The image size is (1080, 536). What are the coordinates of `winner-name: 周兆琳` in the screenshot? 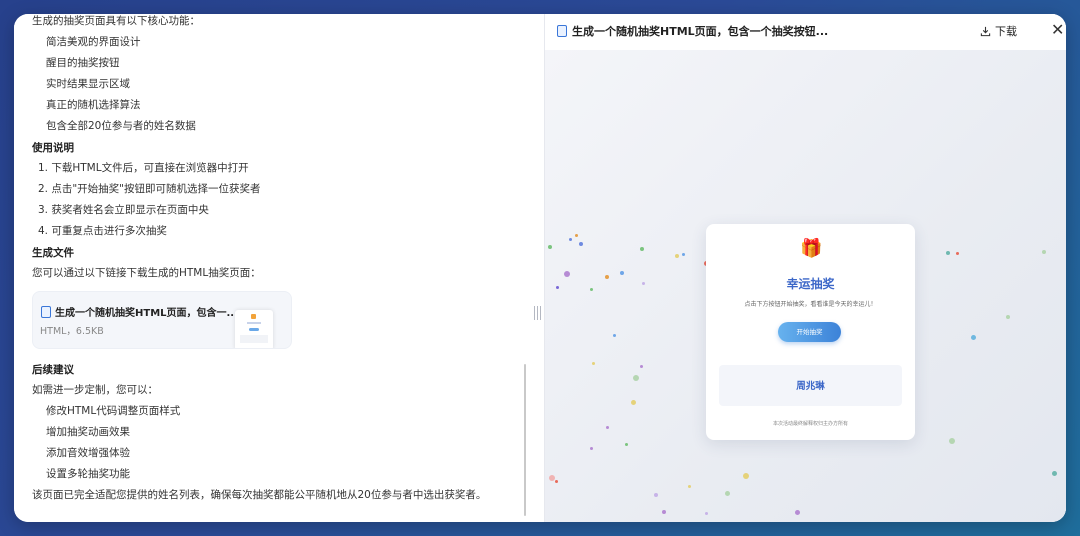 It's located at (810, 386).